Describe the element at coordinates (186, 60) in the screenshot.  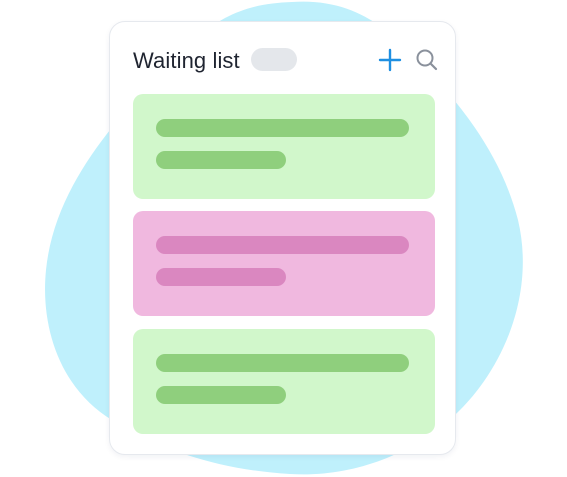
I see `panel-title: Waiting list` at that location.